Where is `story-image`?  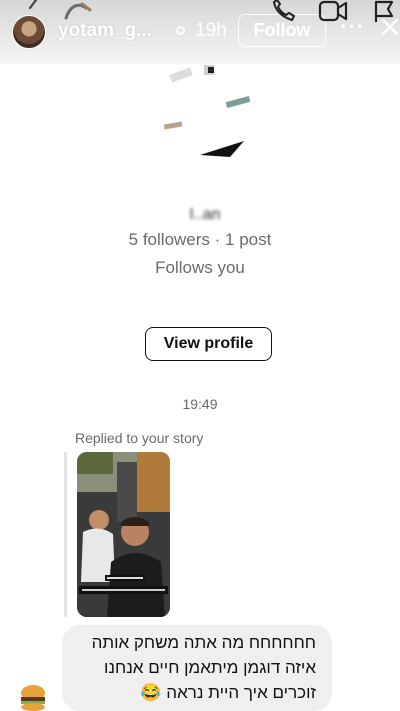
story-image is located at coordinates (123, 534).